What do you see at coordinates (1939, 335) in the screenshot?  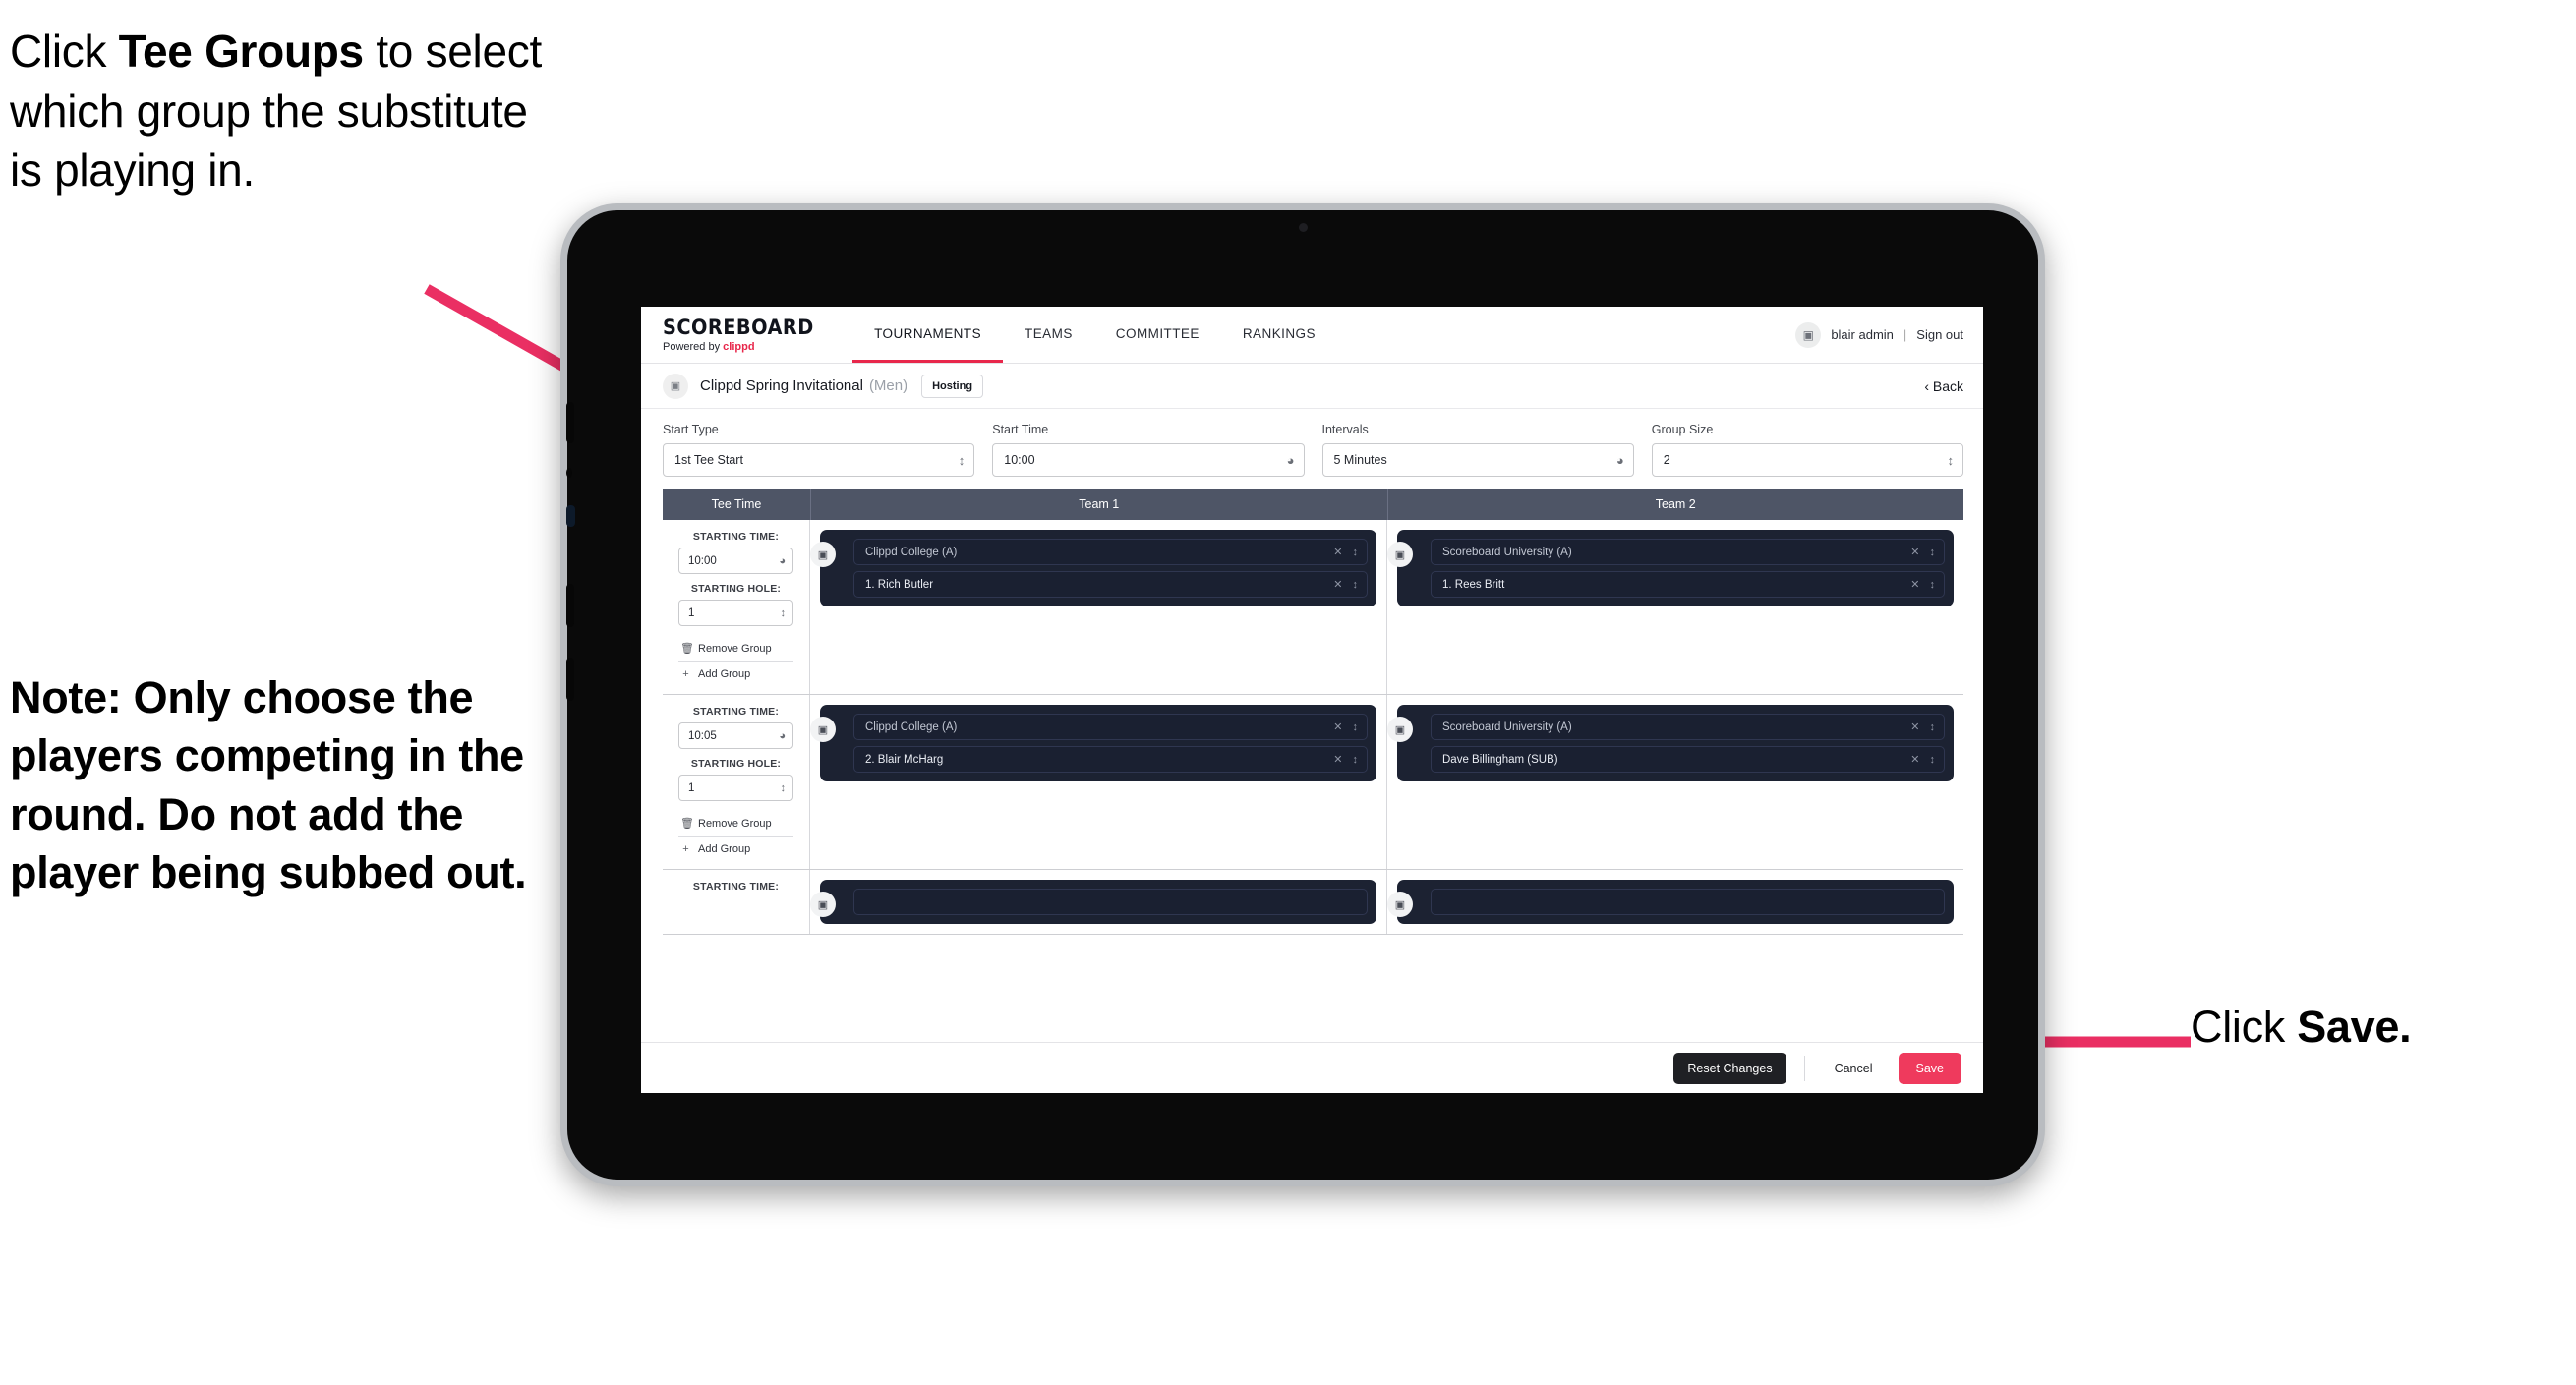 I see `sign-out-link: Sign out` at bounding box center [1939, 335].